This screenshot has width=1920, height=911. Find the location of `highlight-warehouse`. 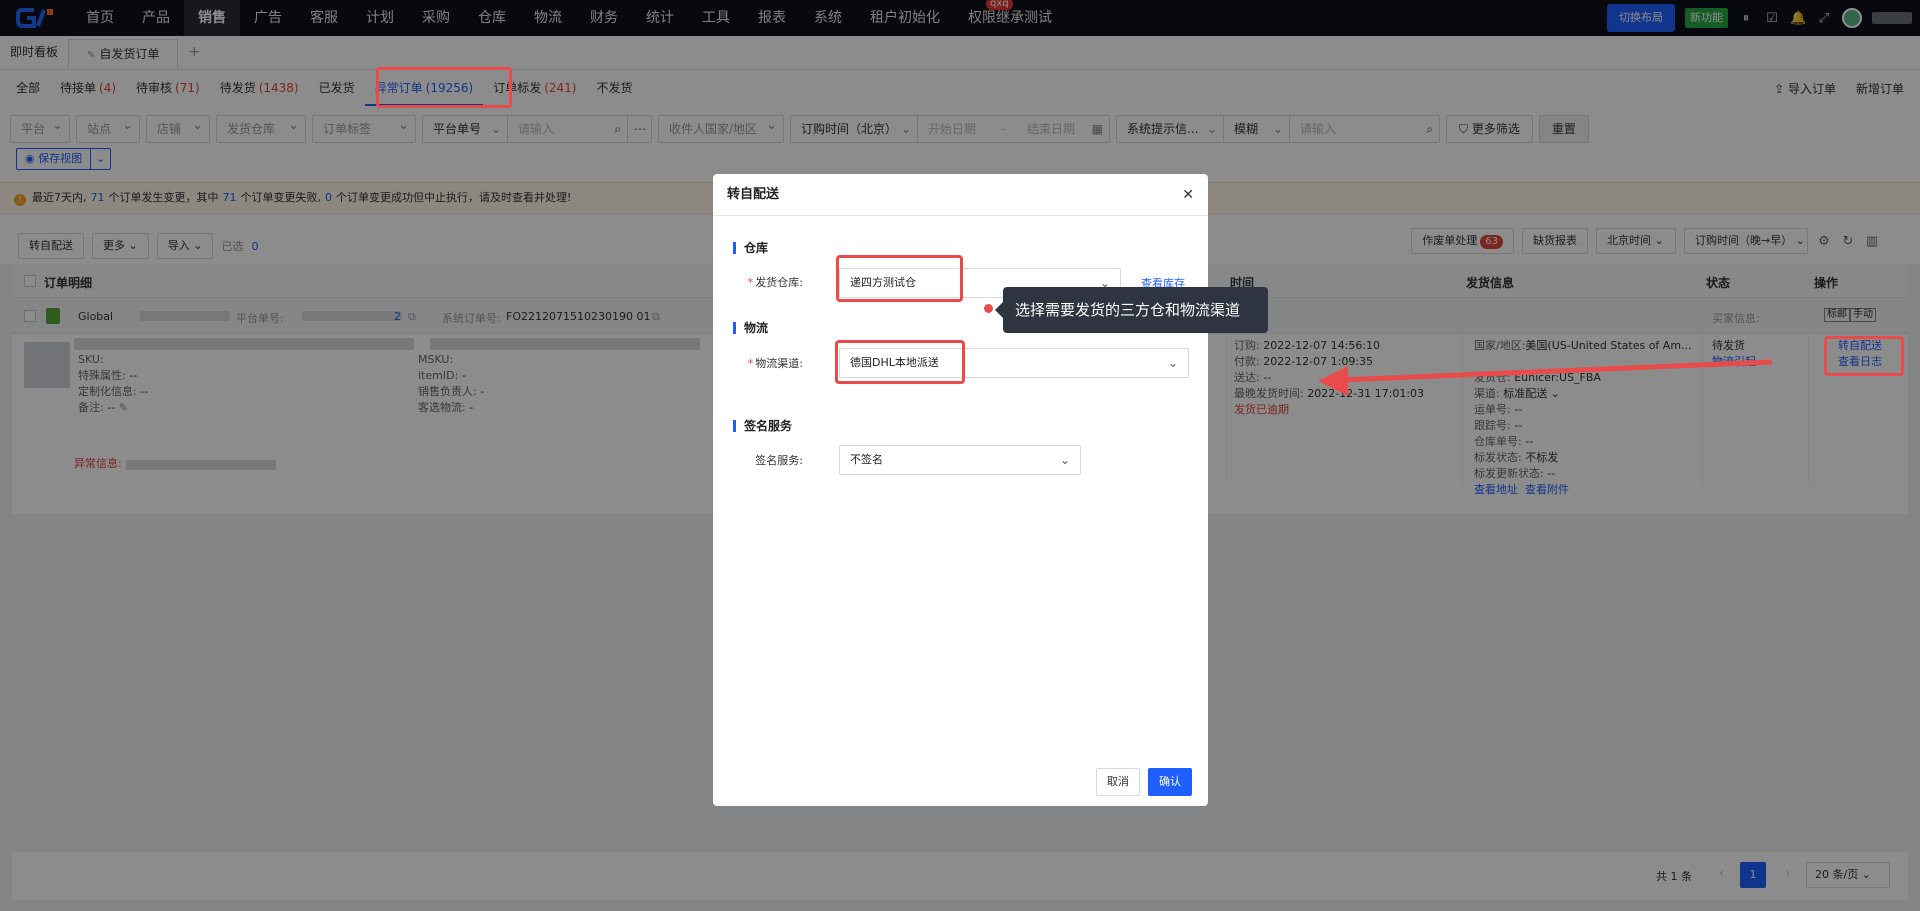

highlight-warehouse is located at coordinates (899, 278).